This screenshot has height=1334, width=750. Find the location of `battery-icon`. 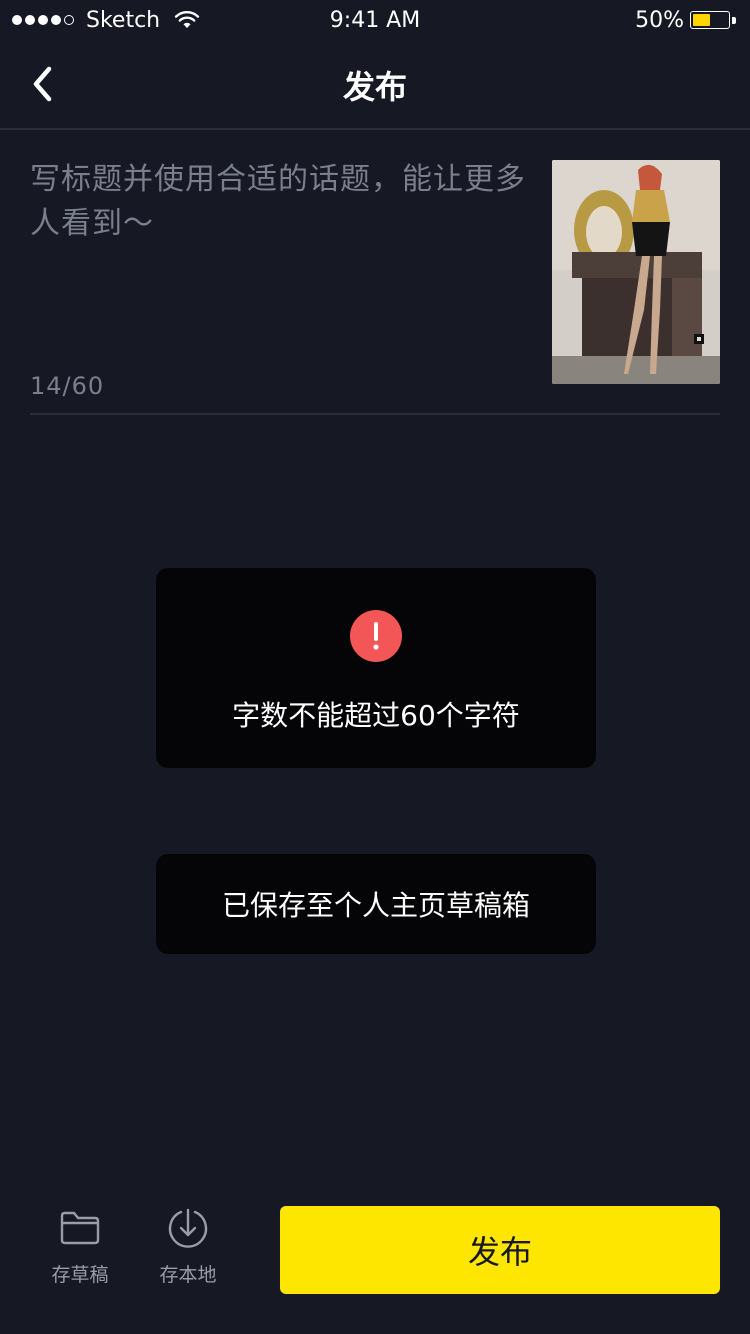

battery-icon is located at coordinates (713, 20).